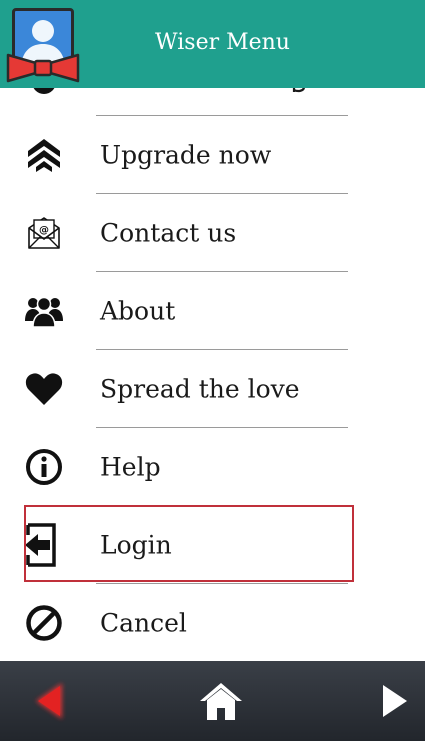 Image resolution: width=425 pixels, height=741 pixels. I want to click on home-button, so click(221, 701).